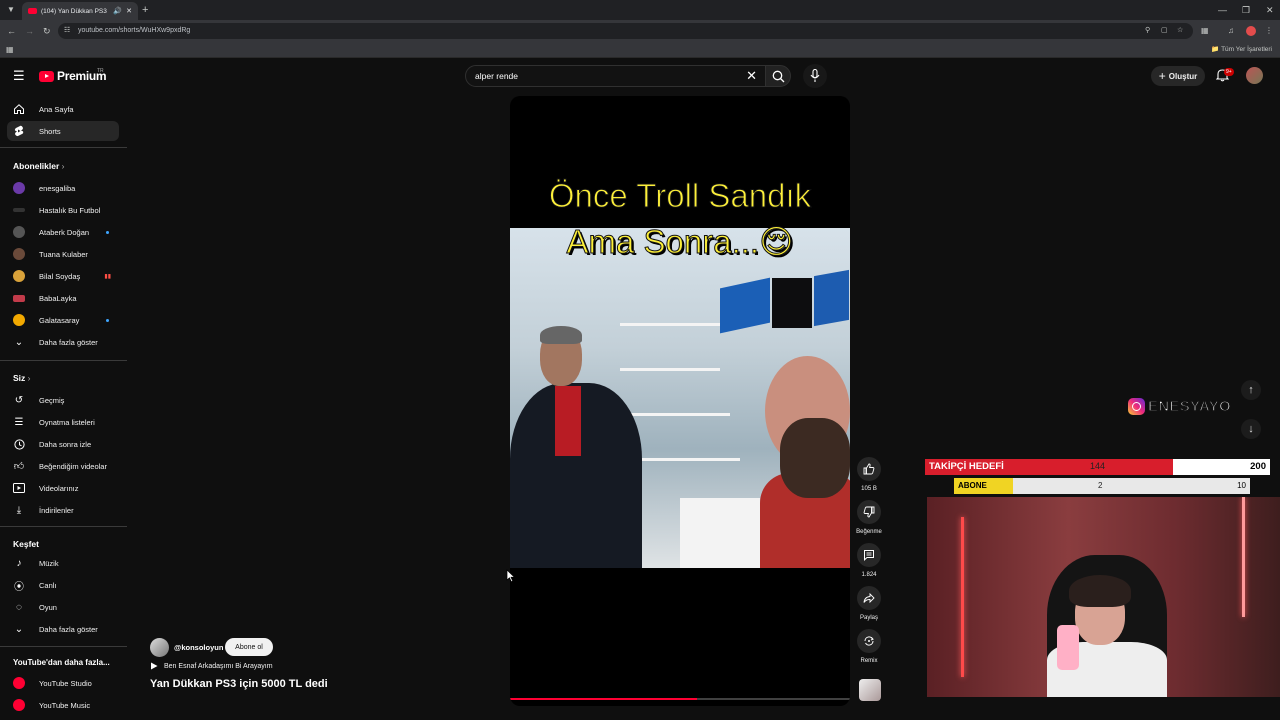  Describe the element at coordinates (1103, 597) in the screenshot. I see `streamer-webcam` at that location.